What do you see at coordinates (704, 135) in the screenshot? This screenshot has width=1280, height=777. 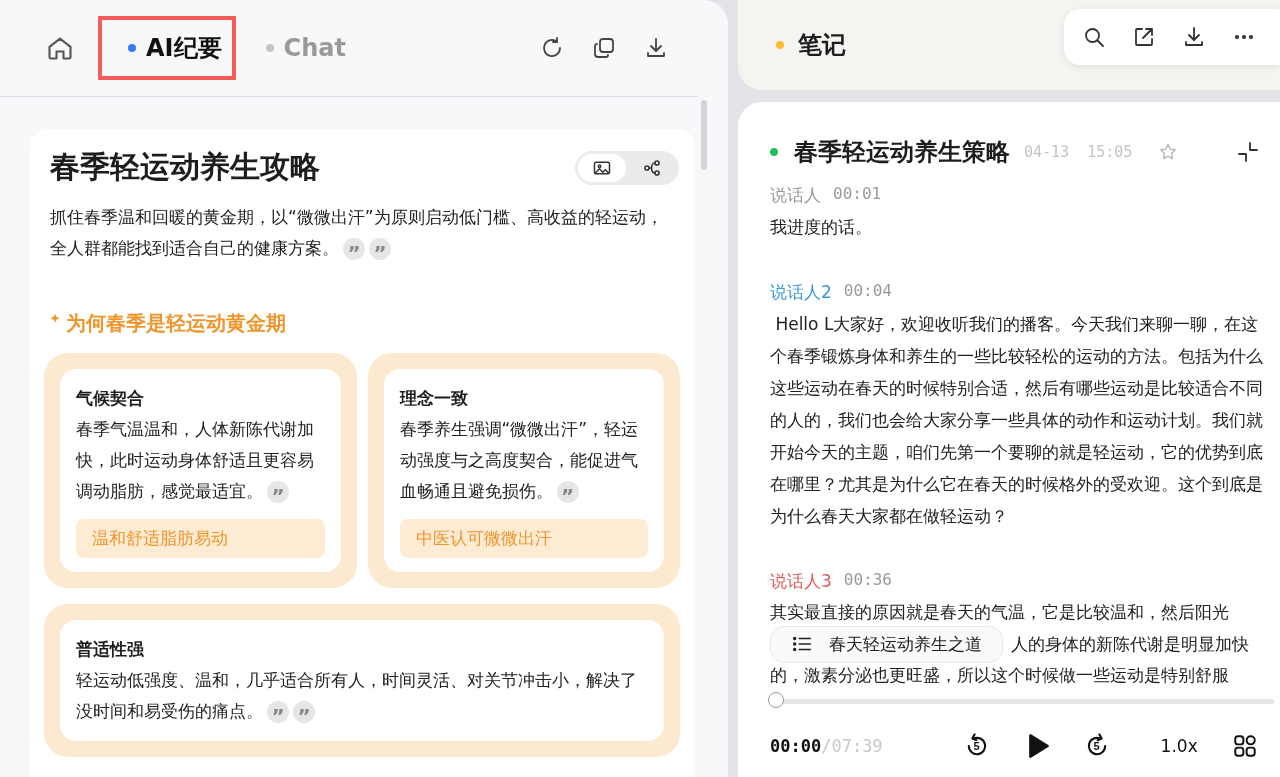 I see `scrollbar` at bounding box center [704, 135].